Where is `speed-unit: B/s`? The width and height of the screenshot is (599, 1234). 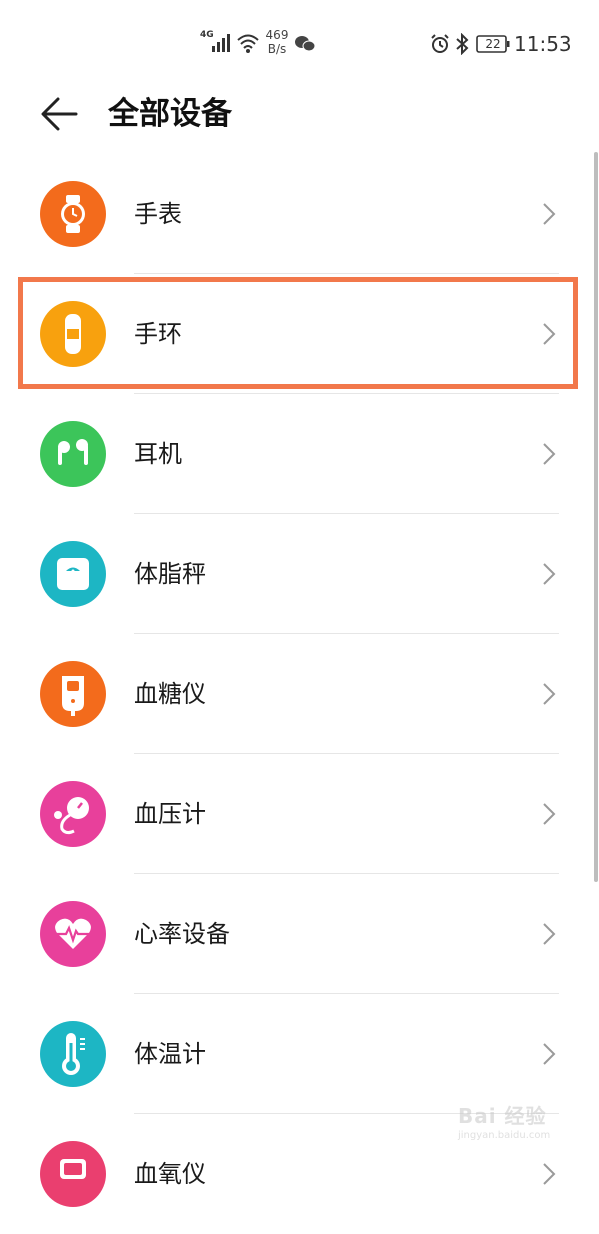
speed-unit: B/s is located at coordinates (277, 49).